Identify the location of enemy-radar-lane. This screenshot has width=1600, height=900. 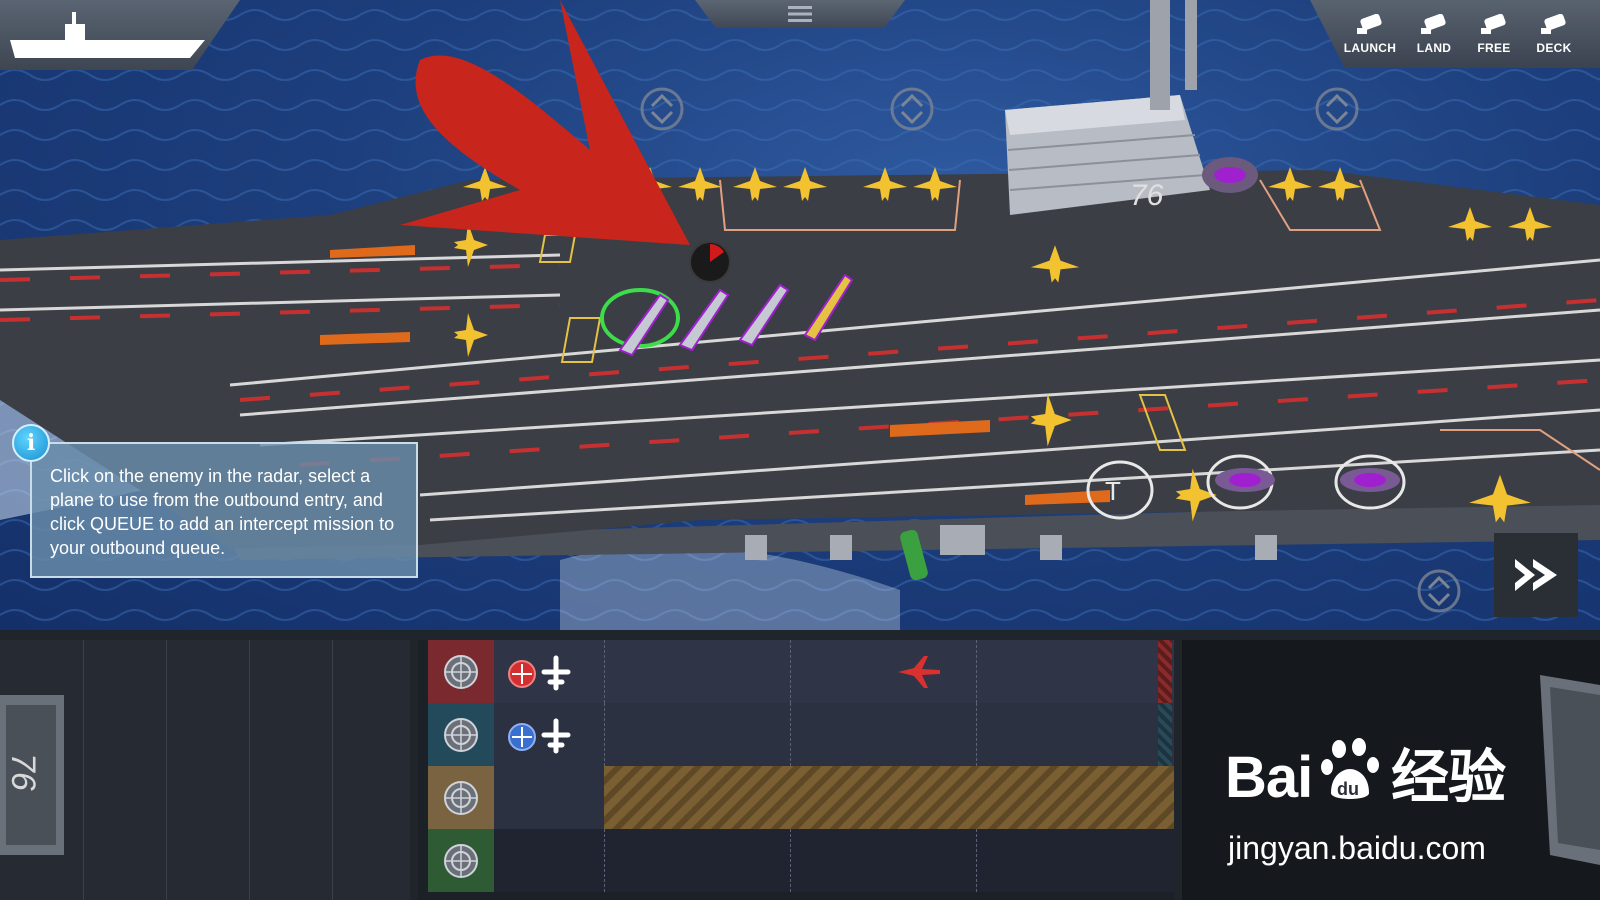
(796, 672).